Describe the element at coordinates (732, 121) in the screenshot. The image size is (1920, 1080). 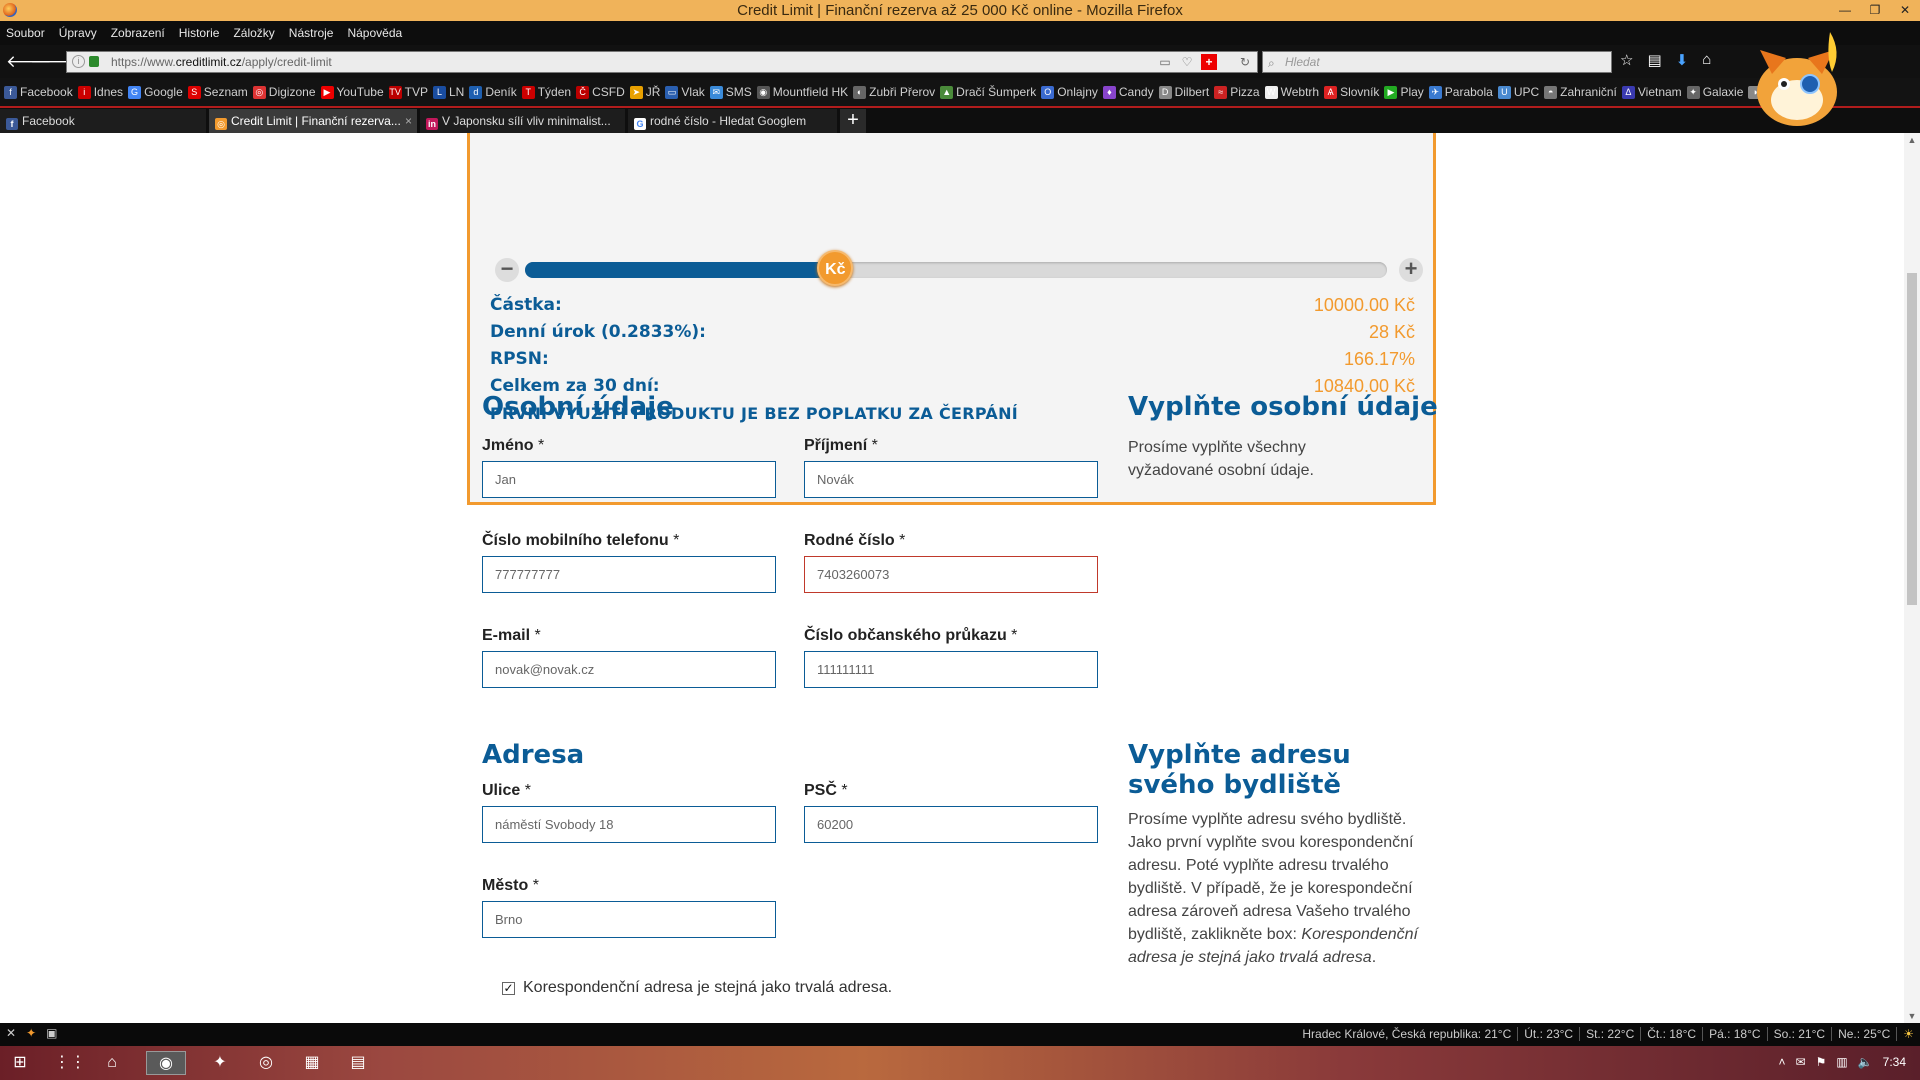
I see `tab-google-search: Grodné číslo - Hledat Googlem` at that location.